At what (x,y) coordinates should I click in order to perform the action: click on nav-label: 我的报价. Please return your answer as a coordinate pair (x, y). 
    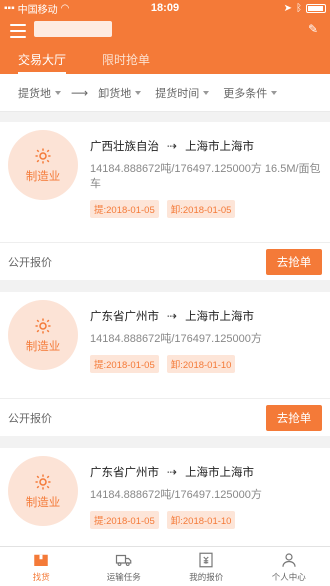
    Looking at the image, I should click on (206, 576).